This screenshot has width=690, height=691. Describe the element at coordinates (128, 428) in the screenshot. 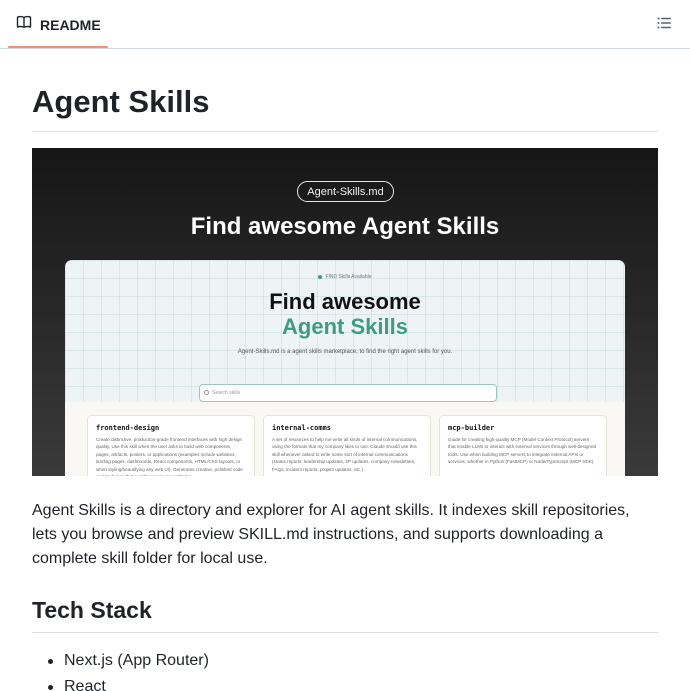

I see `skill-card-title: frontend-design` at that location.